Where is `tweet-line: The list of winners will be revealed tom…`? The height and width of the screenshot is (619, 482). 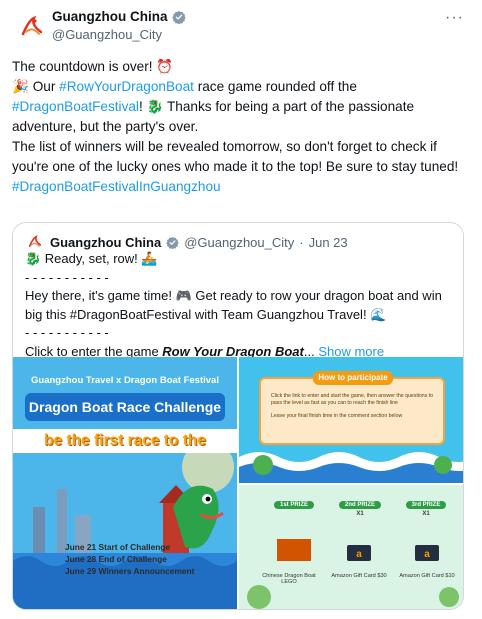 tweet-line: The list of winners will be revealed tom… is located at coordinates (235, 156).